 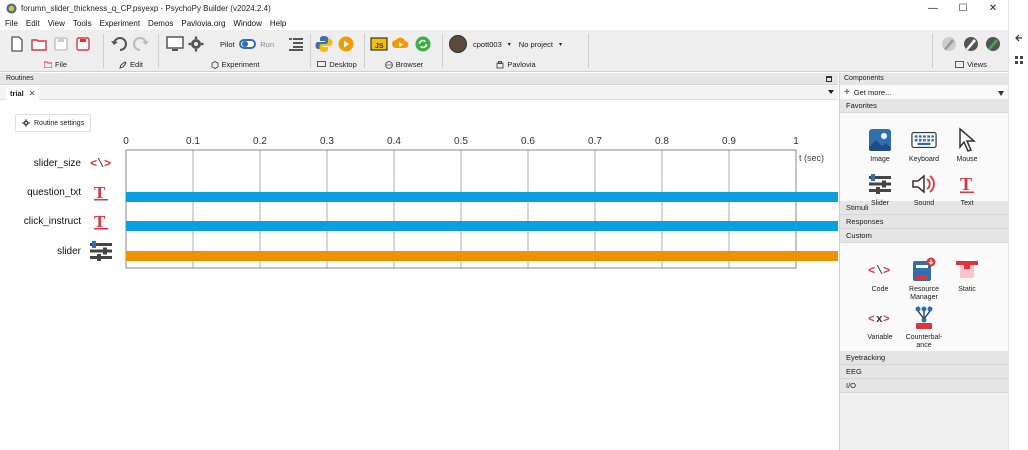 I want to click on component-static: Static, so click(x=967, y=275).